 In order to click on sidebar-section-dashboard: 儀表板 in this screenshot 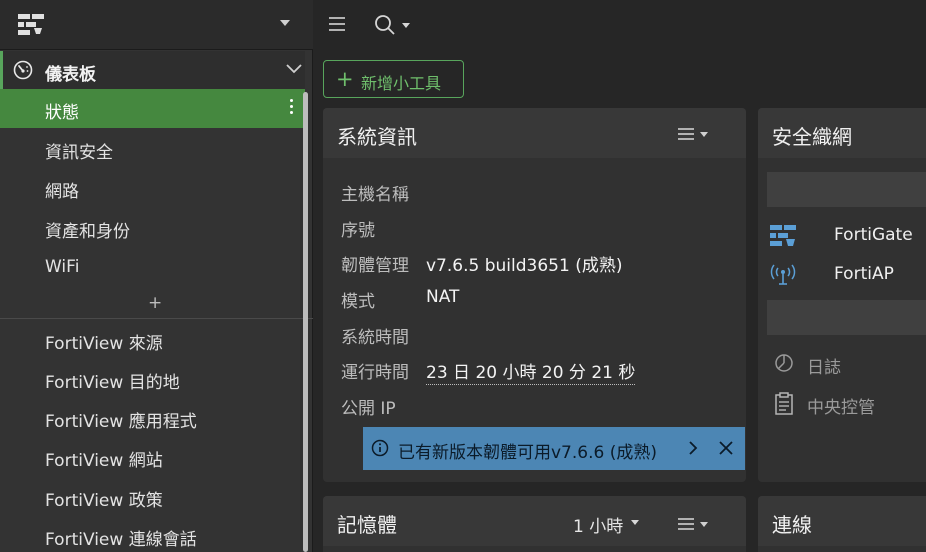, I will do `click(152, 70)`.